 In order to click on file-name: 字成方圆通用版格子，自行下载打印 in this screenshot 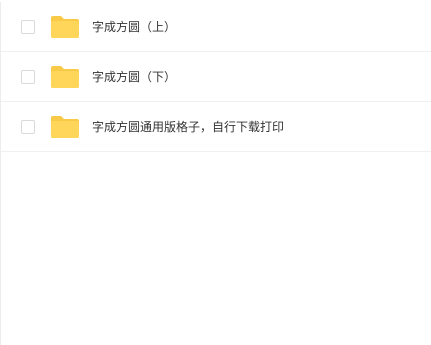, I will do `click(188, 127)`.